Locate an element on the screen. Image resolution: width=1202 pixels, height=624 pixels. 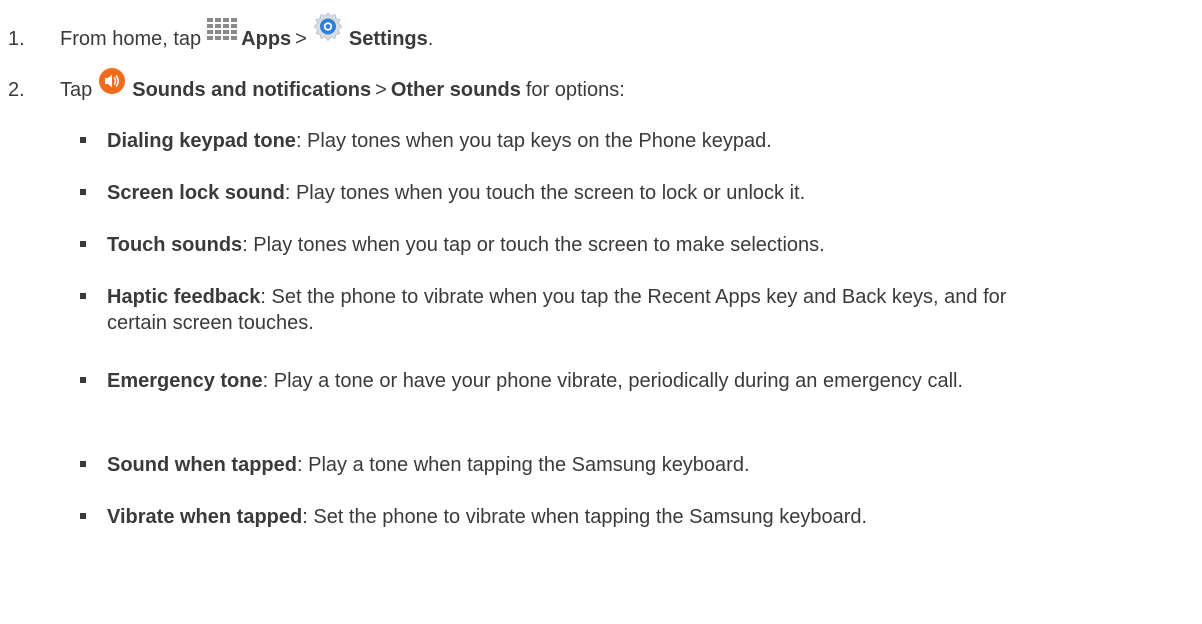
option-term: Vibrate when tapped is located at coordinates (205, 517).